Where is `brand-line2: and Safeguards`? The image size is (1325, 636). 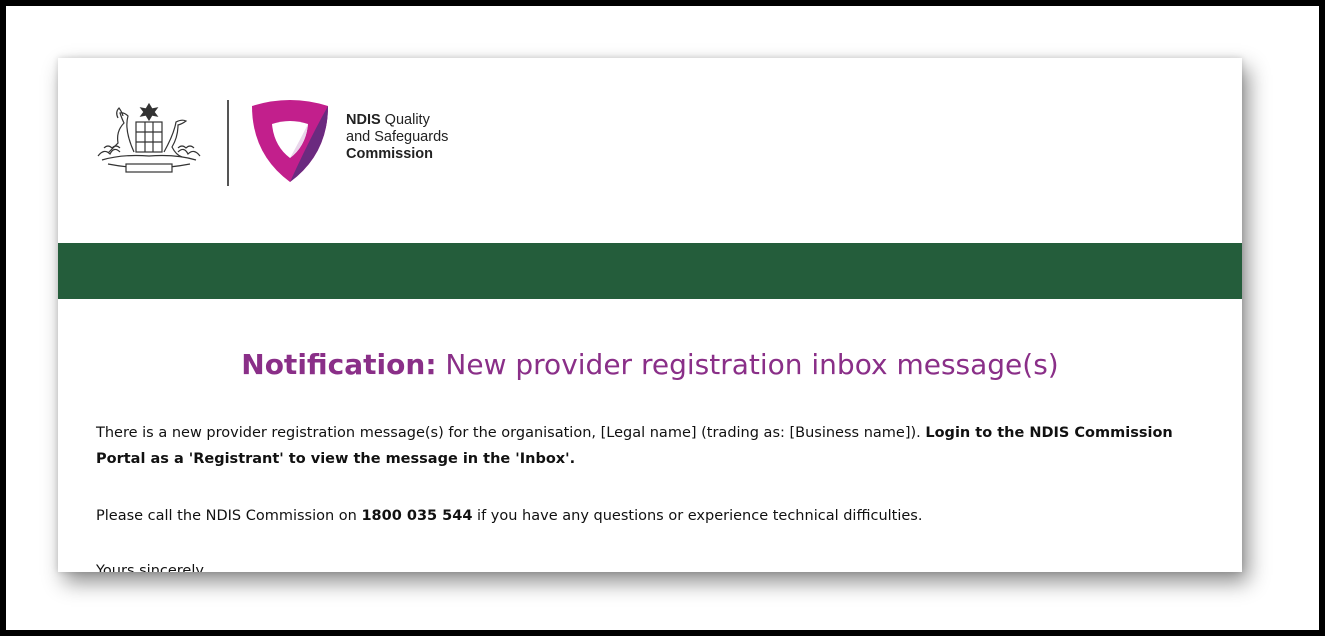 brand-line2: and Safeguards is located at coordinates (397, 137).